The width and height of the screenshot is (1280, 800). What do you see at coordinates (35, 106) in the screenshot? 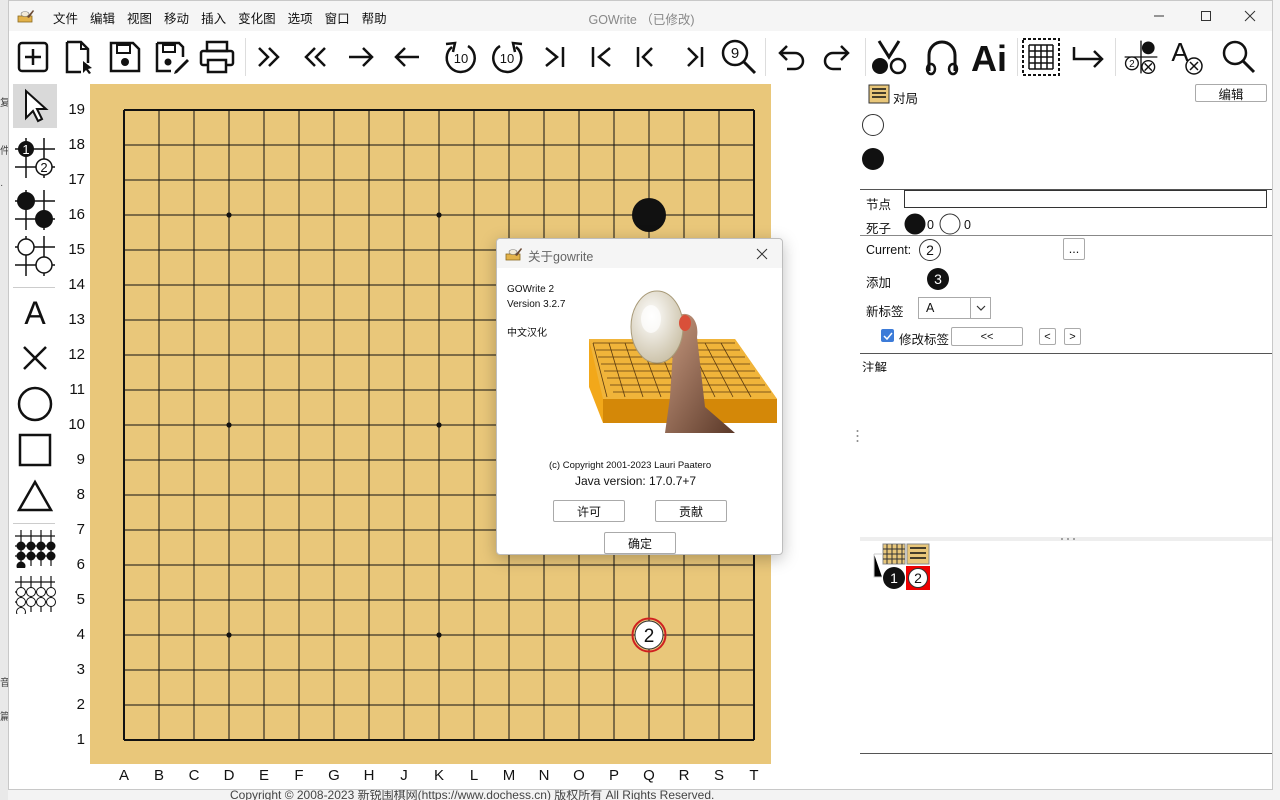
I see `select-tool-button` at bounding box center [35, 106].